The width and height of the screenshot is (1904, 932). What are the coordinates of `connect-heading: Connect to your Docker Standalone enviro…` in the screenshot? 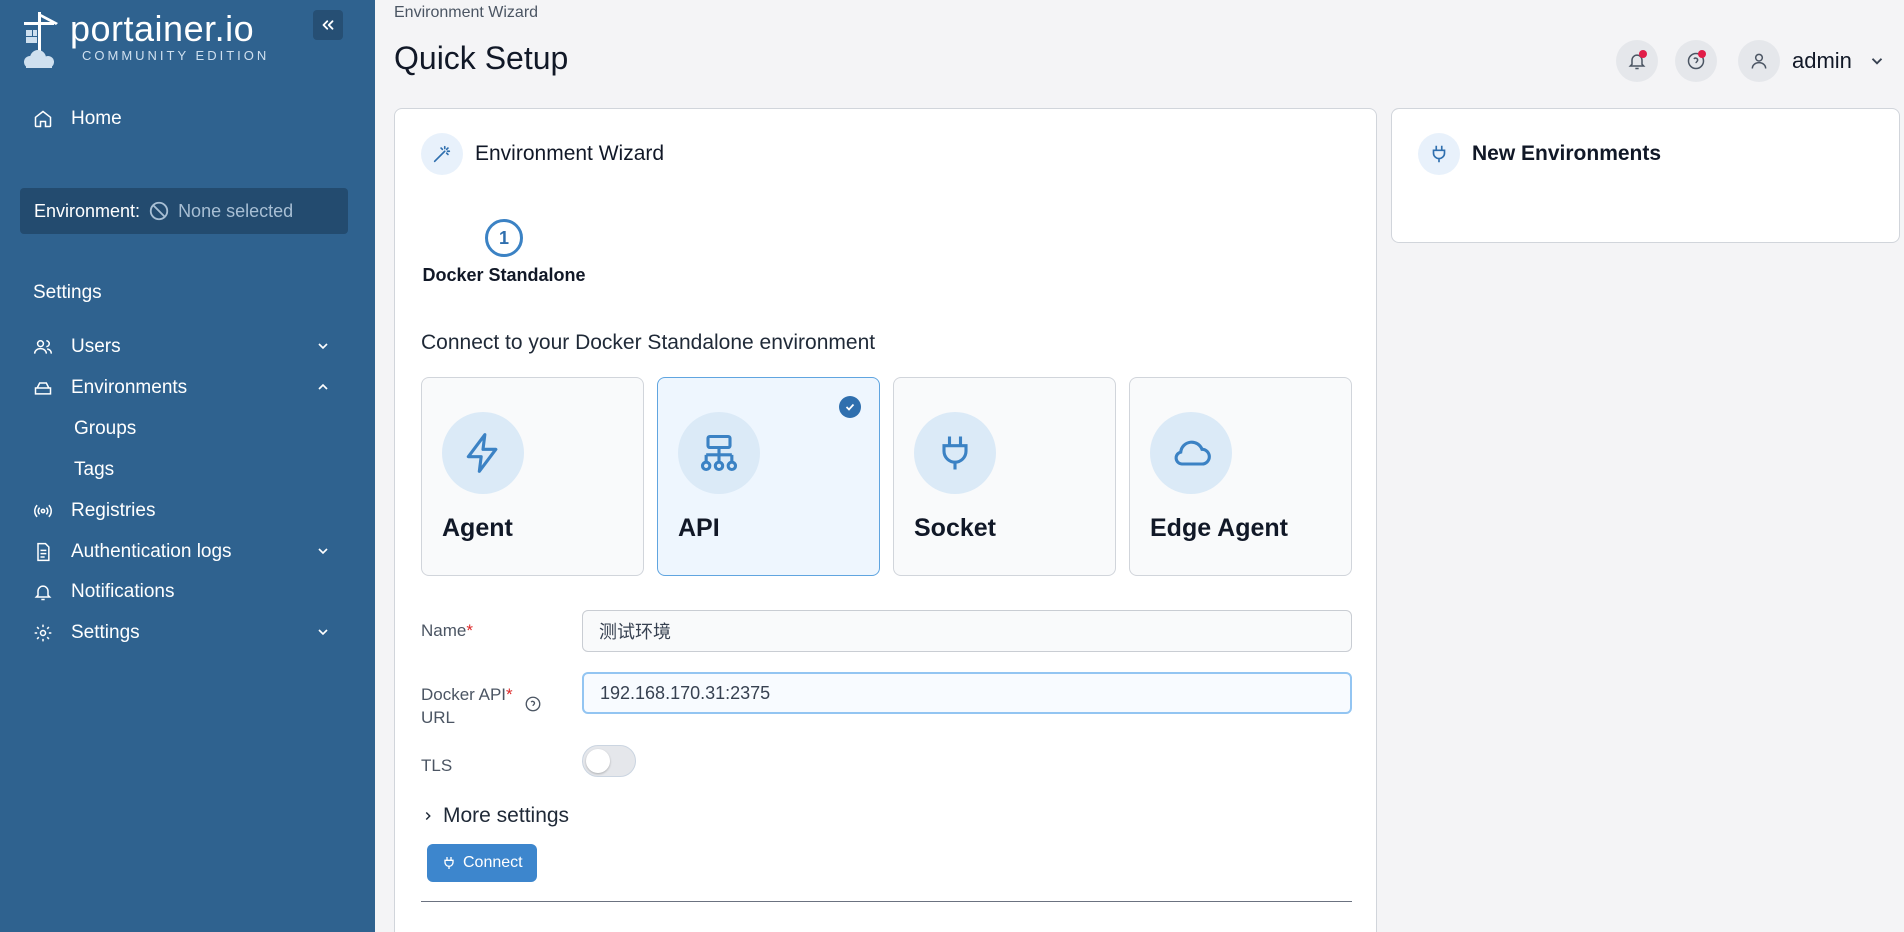 It's located at (648, 342).